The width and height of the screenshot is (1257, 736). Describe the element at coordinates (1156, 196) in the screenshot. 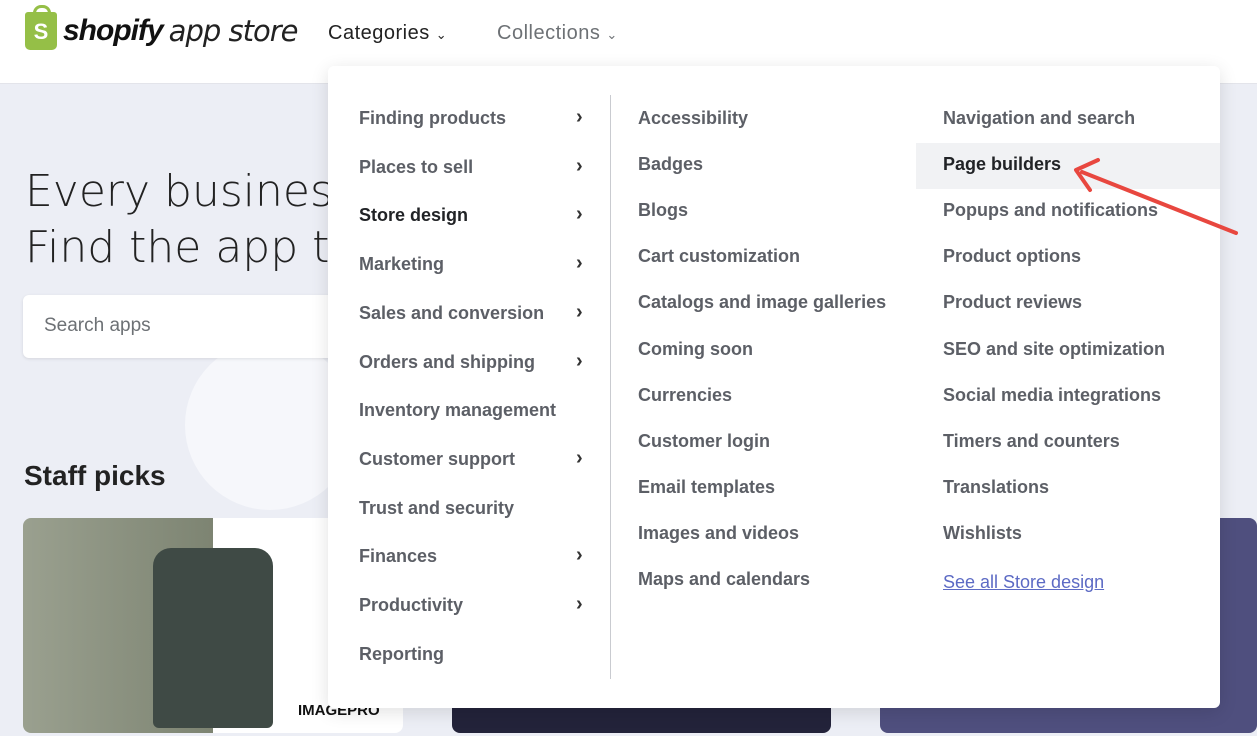

I see `annotation-arrow` at that location.